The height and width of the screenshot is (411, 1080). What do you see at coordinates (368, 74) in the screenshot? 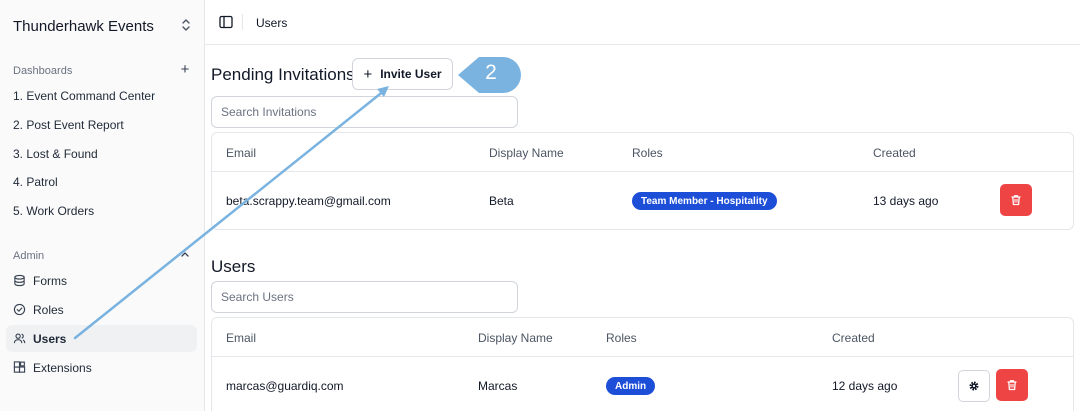
I see `plus-icon: +` at bounding box center [368, 74].